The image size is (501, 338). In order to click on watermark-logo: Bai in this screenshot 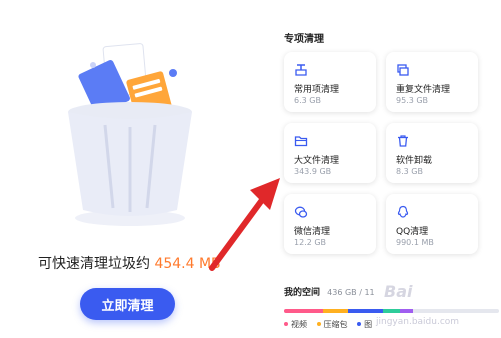, I will do `click(398, 291)`.